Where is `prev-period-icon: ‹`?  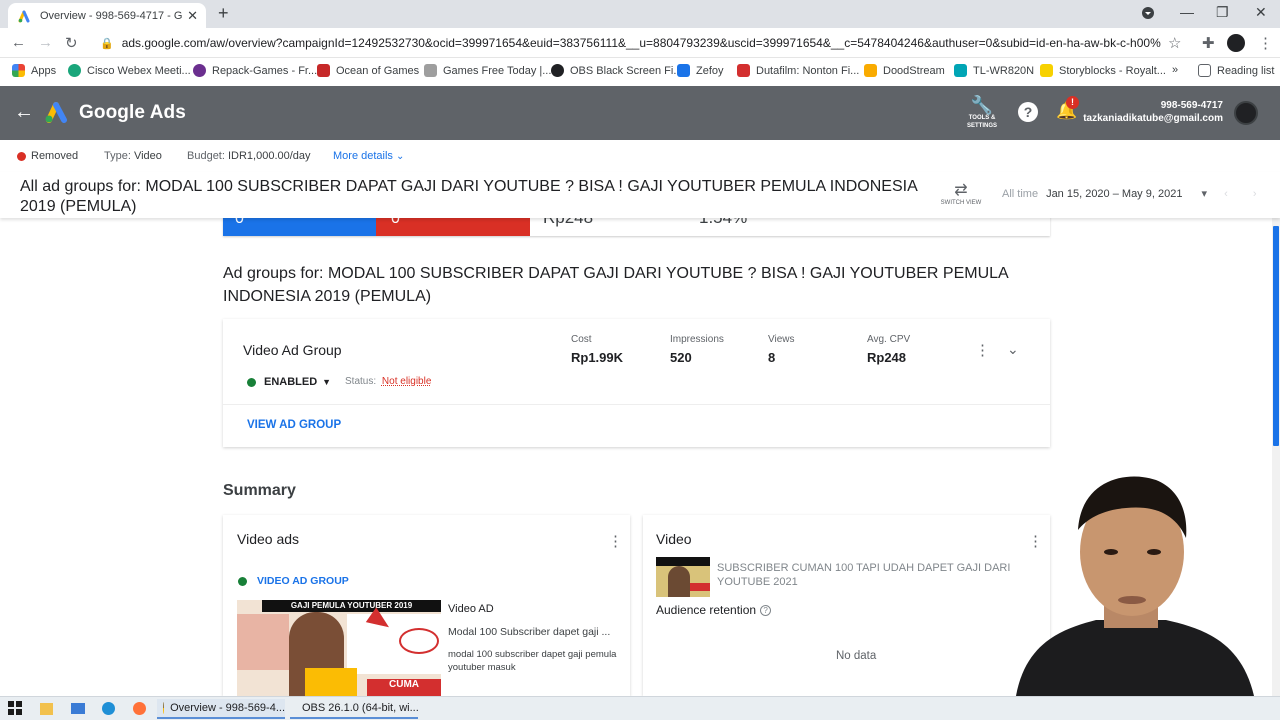 prev-period-icon: ‹ is located at coordinates (1226, 194).